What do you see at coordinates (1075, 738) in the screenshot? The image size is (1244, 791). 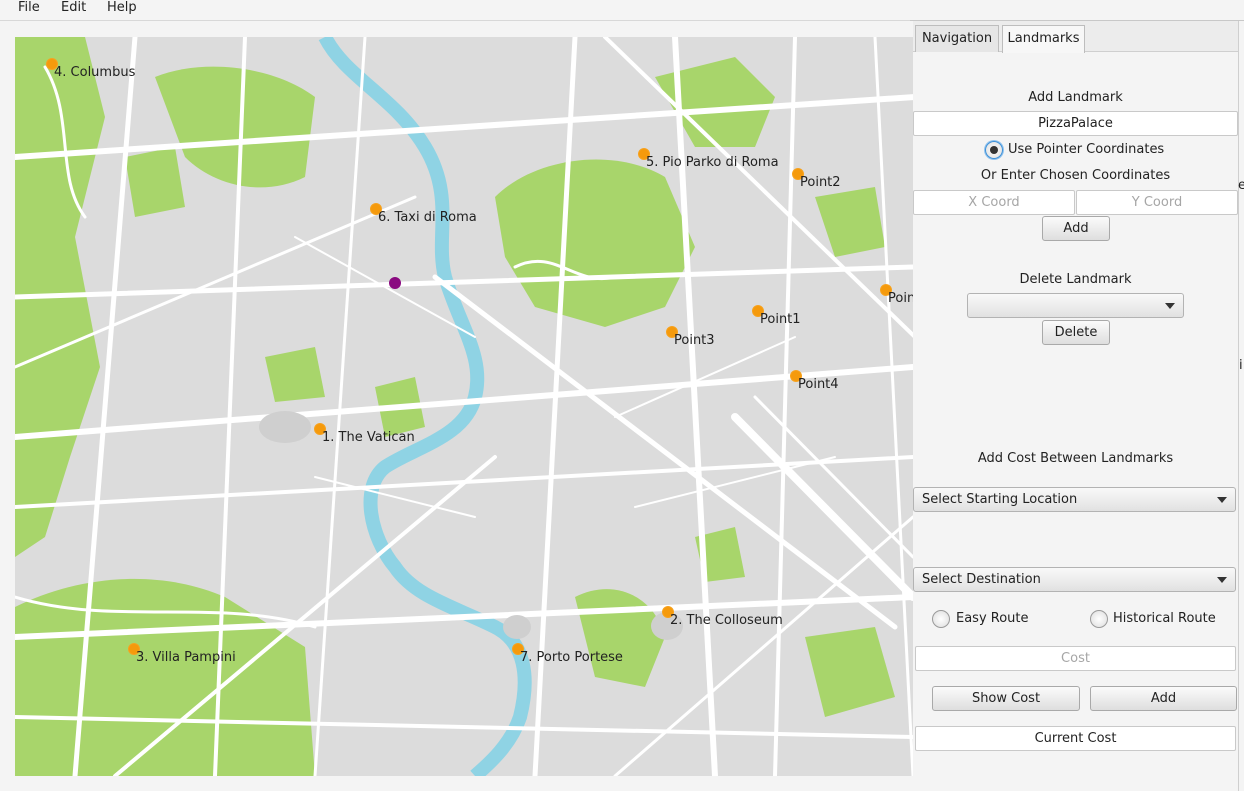 I see `current-cost-display: Current Cost` at bounding box center [1075, 738].